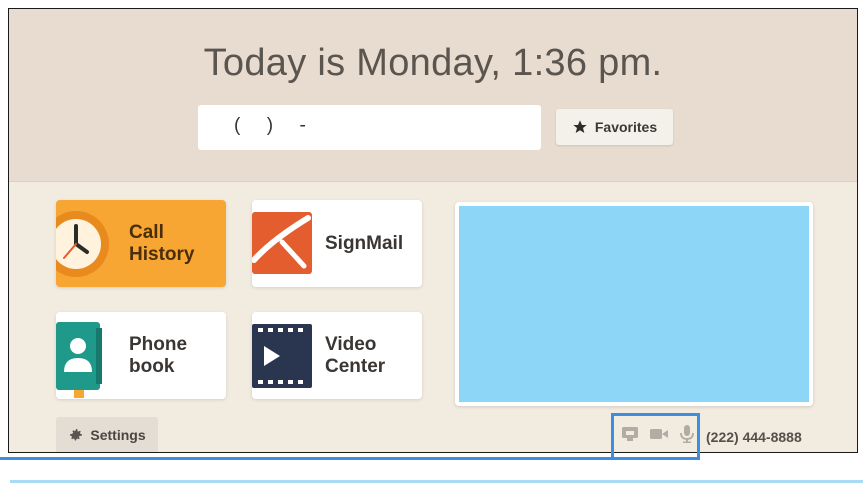  I want to click on tile-phone-book: Phone book, so click(141, 355).